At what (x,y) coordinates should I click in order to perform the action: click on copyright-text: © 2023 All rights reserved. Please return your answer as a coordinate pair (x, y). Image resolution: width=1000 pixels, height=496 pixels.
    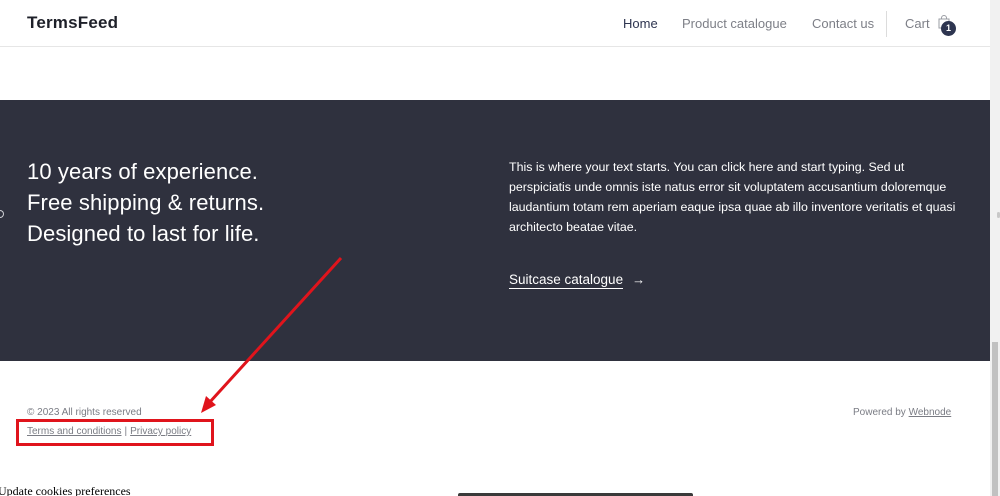
    Looking at the image, I should click on (84, 412).